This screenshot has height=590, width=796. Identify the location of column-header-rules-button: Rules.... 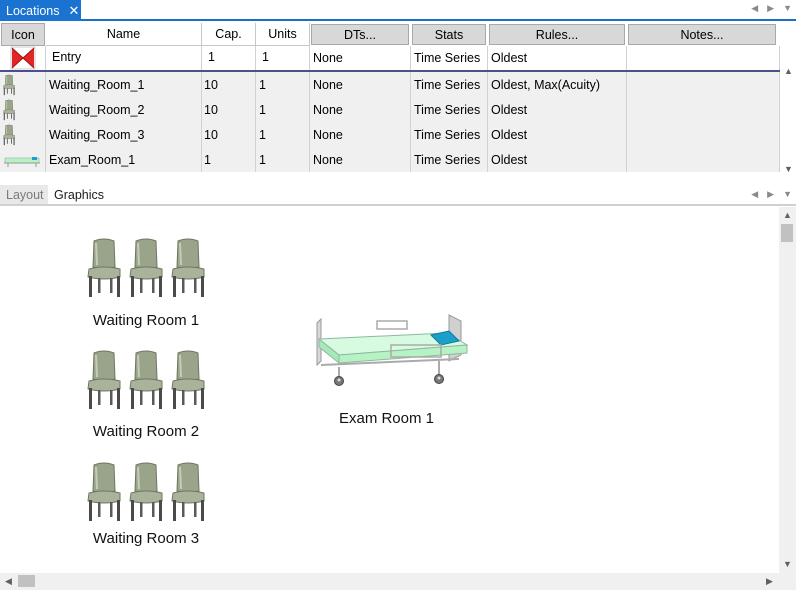
(557, 34).